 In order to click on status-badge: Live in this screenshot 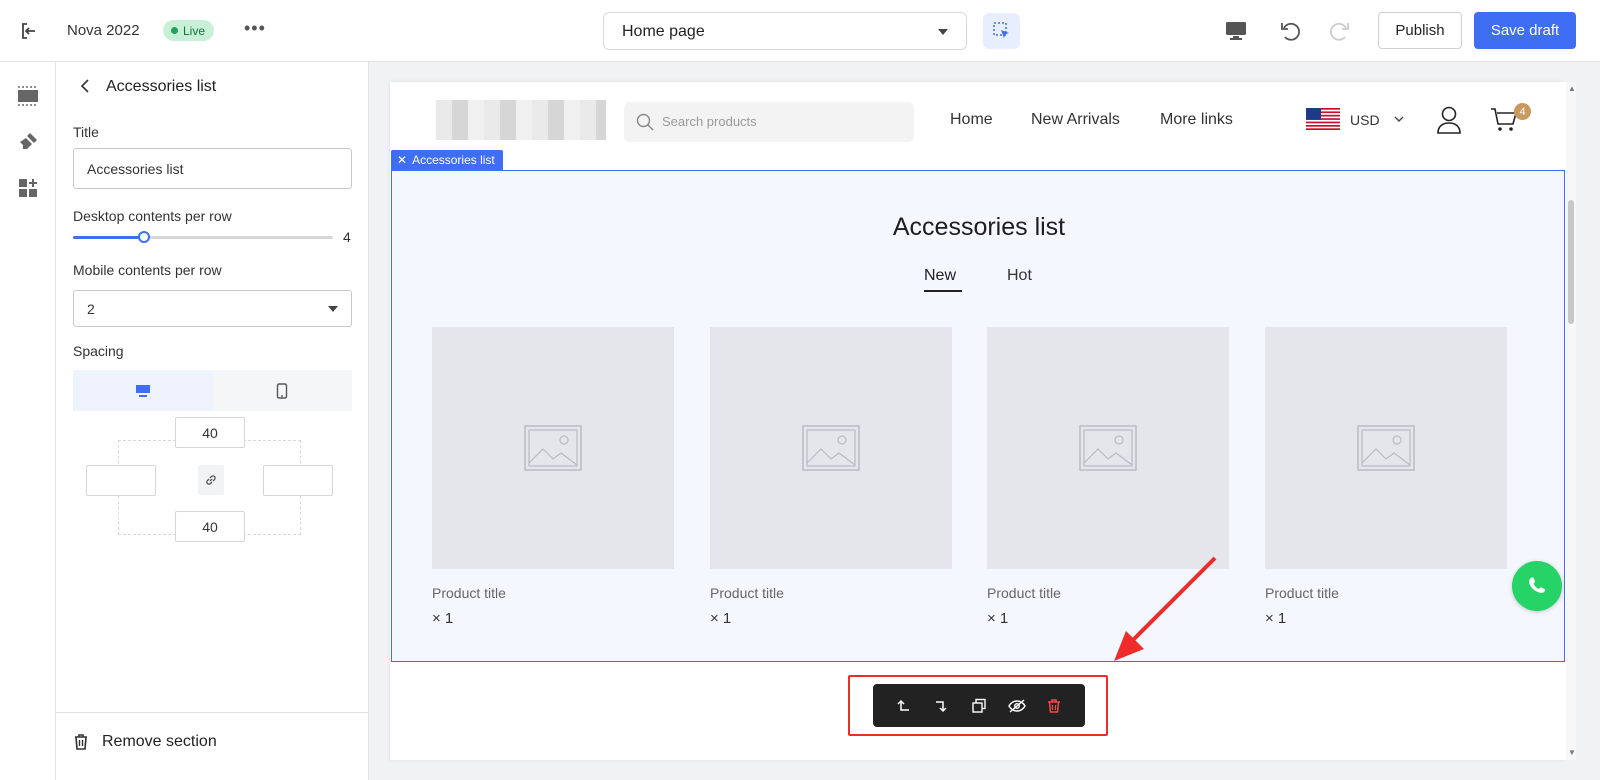, I will do `click(189, 30)`.